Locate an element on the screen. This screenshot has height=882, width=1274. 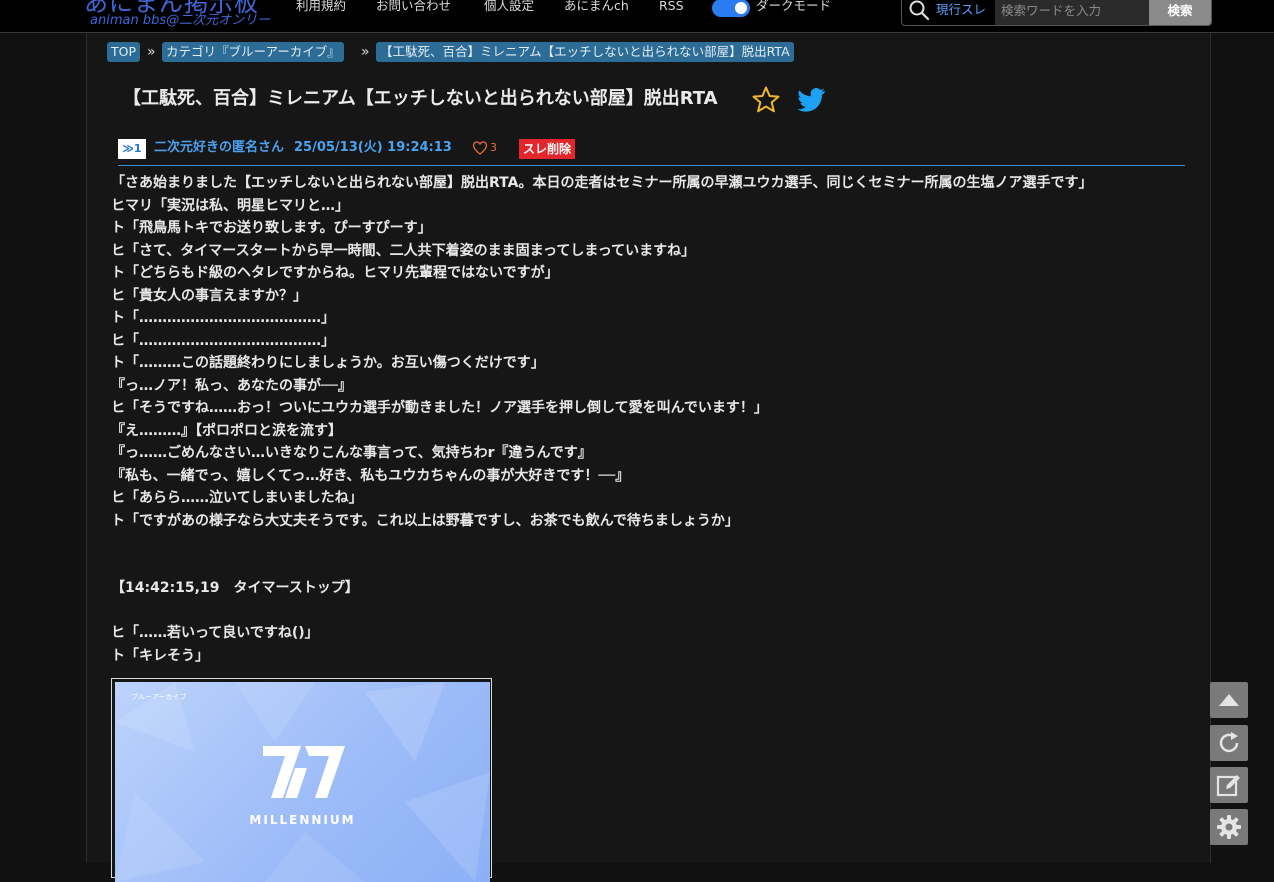
search-input is located at coordinates (1072, 12).